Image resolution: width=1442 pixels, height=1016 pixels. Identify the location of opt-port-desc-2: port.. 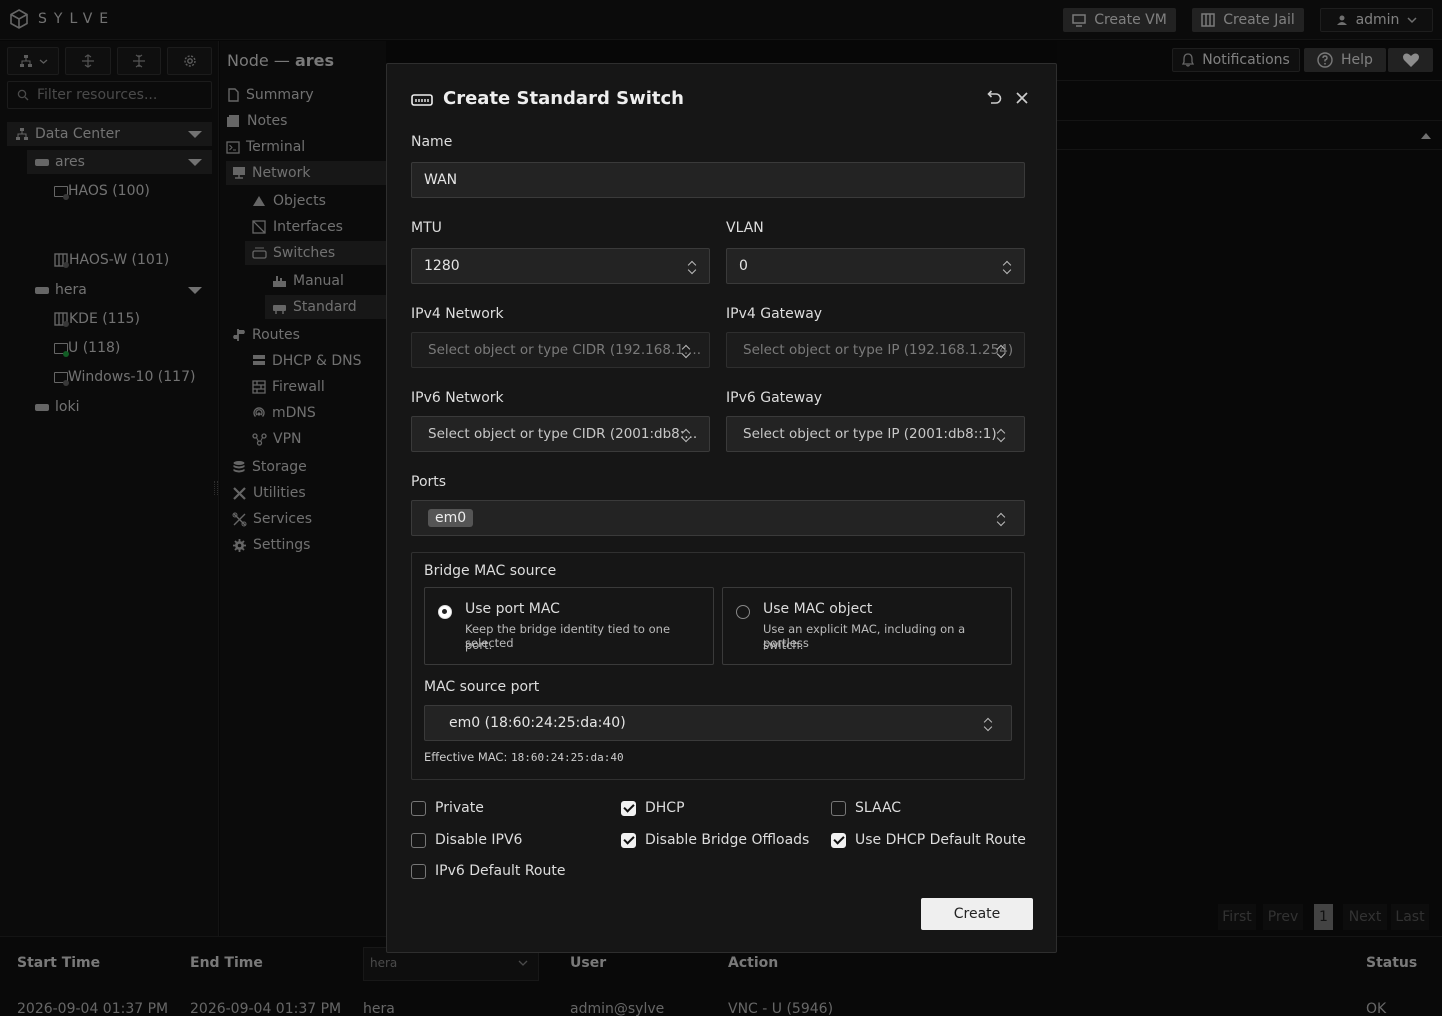
(479, 645).